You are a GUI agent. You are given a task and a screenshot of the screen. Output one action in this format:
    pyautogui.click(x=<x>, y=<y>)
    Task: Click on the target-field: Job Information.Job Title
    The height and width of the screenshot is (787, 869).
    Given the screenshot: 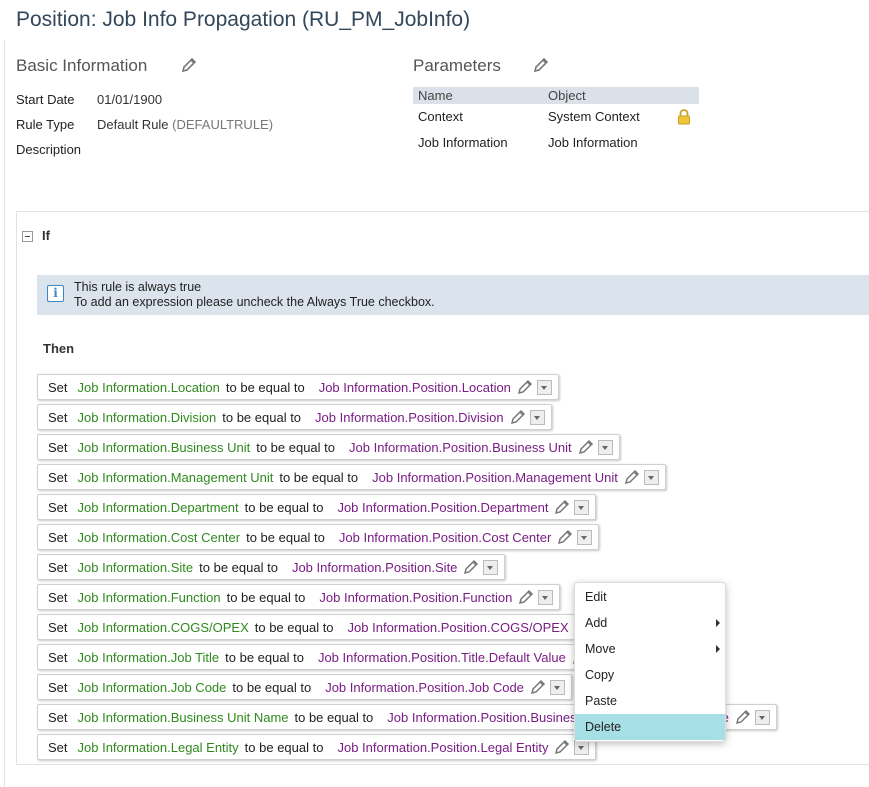 What is the action you would take?
    pyautogui.click(x=149, y=657)
    